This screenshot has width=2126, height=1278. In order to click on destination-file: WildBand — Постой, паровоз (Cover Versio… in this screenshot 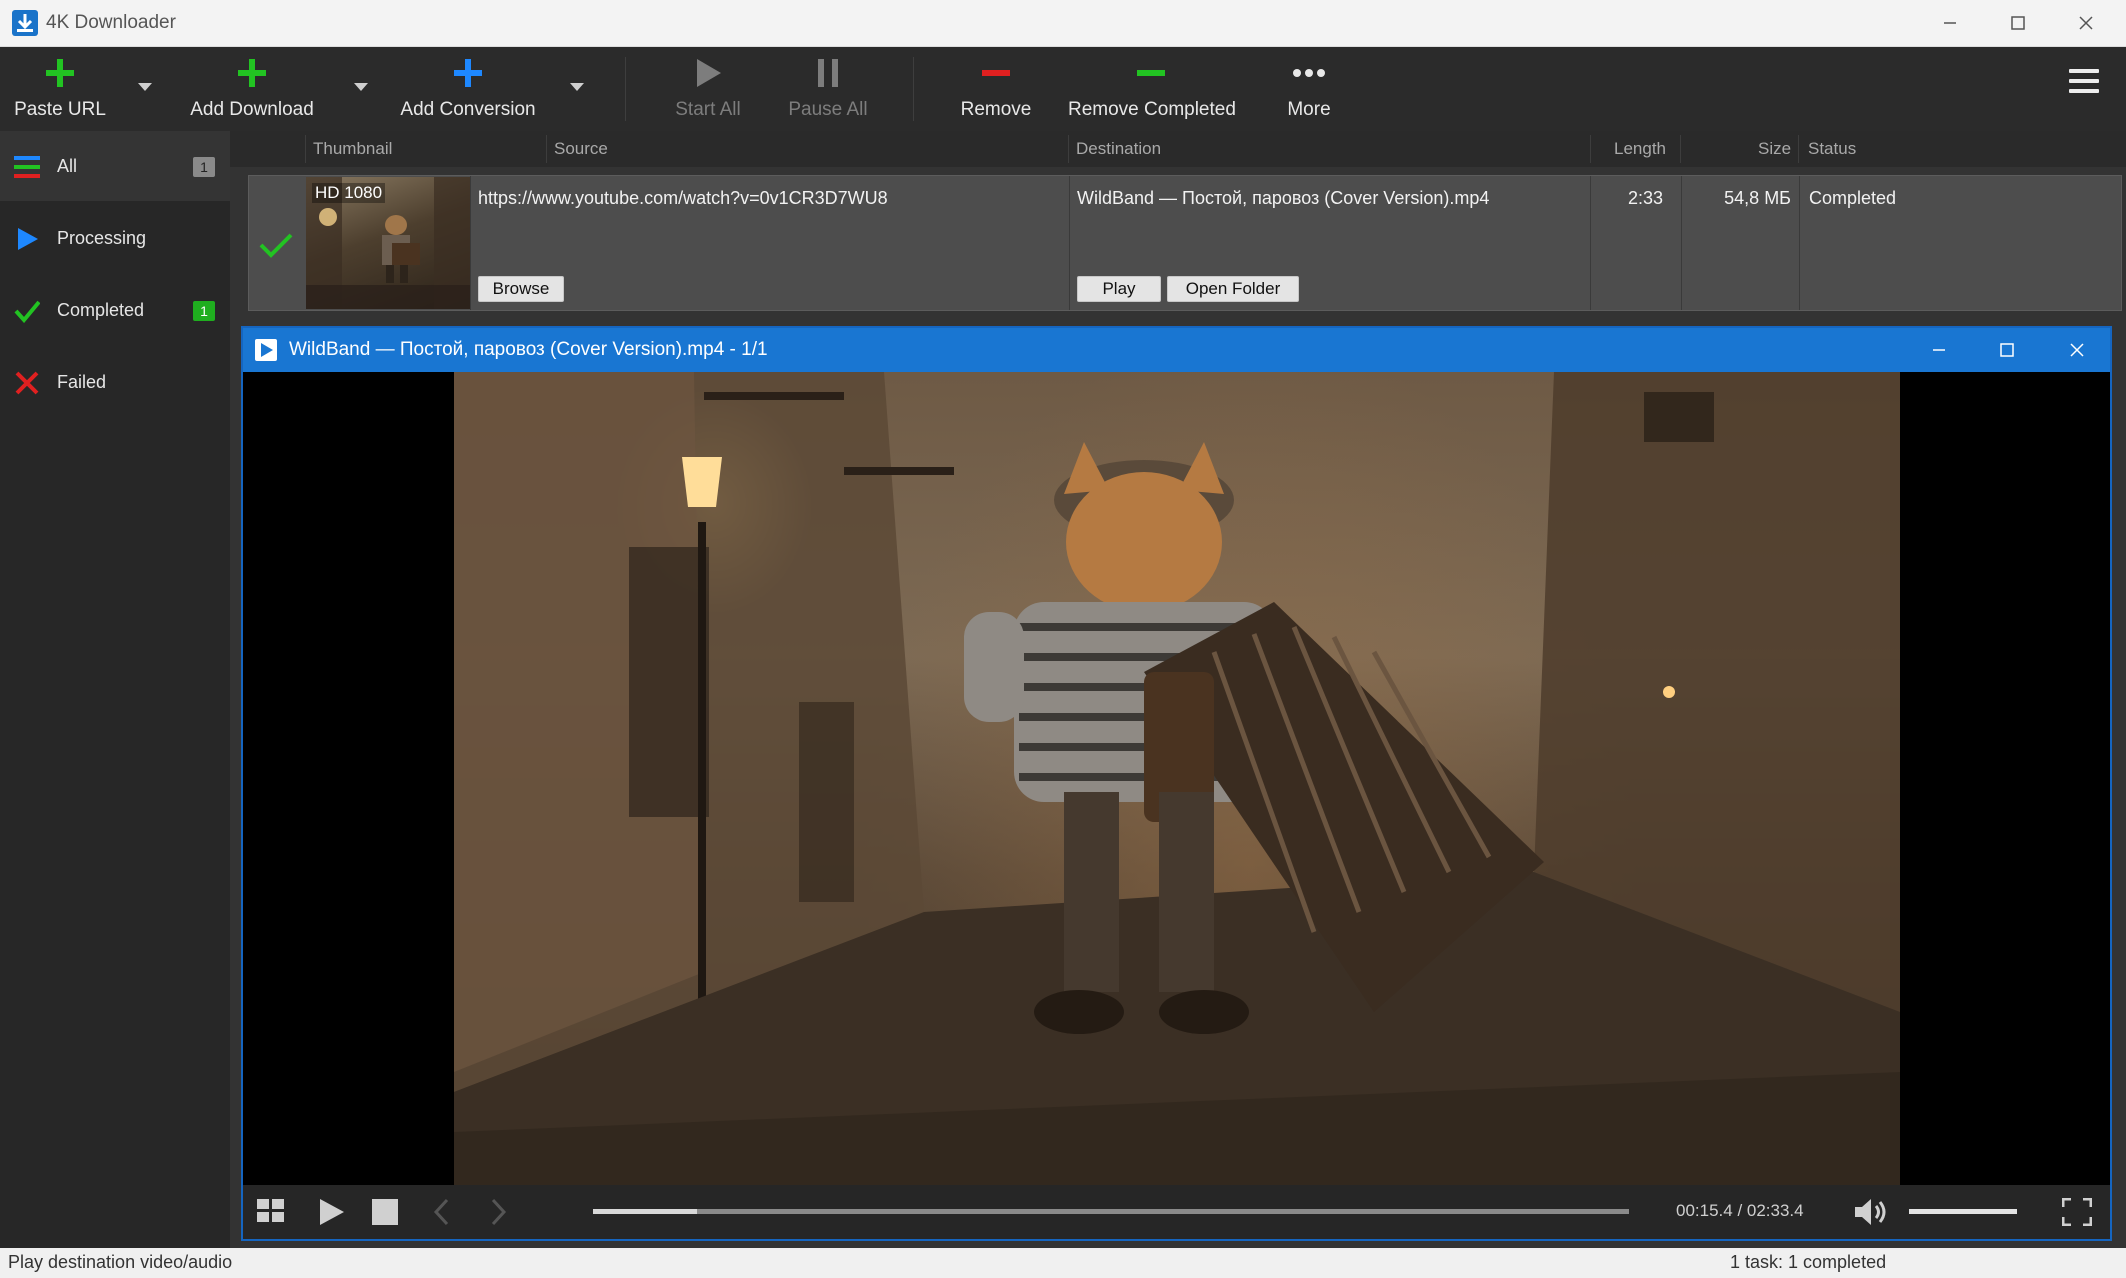, I will do `click(1283, 198)`.